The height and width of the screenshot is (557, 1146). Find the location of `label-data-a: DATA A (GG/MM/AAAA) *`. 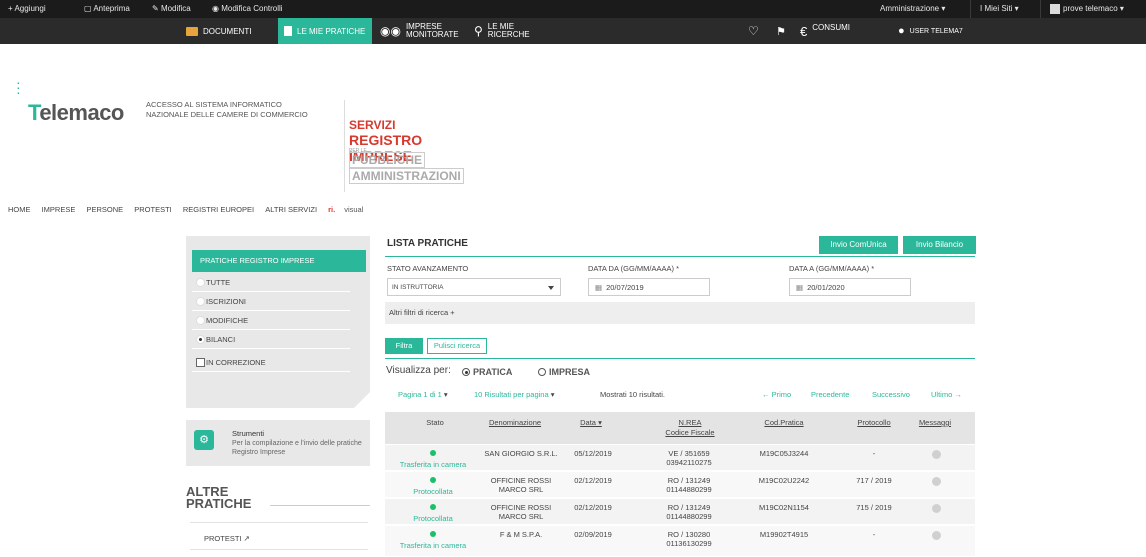

label-data-a: DATA A (GG/MM/AAAA) * is located at coordinates (832, 268).